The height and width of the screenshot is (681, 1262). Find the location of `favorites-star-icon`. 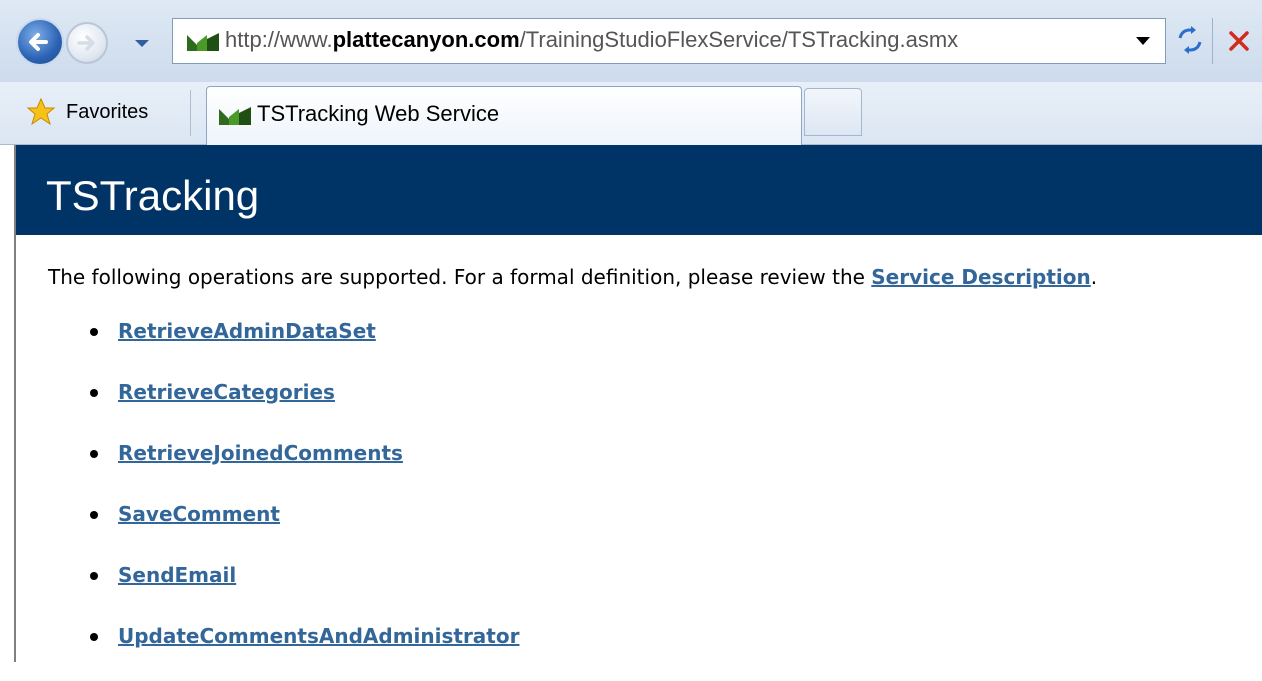

favorites-star-icon is located at coordinates (41, 111).